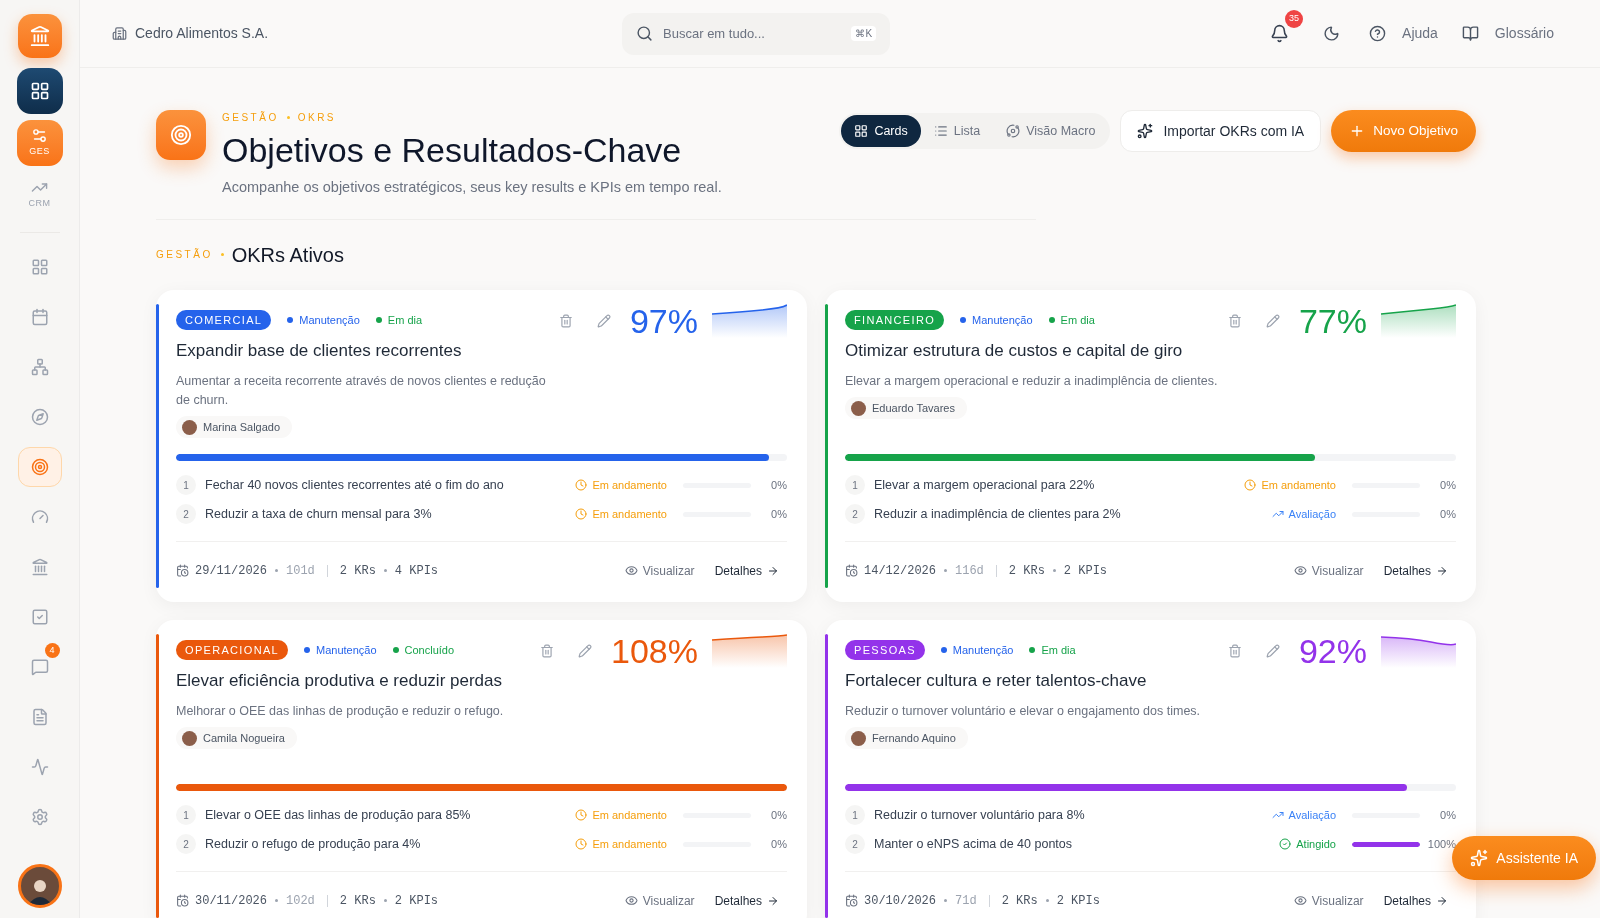 Image resolution: width=1600 pixels, height=918 pixels. What do you see at coordinates (39, 367) in the screenshot?
I see `hierarchy-icon` at bounding box center [39, 367].